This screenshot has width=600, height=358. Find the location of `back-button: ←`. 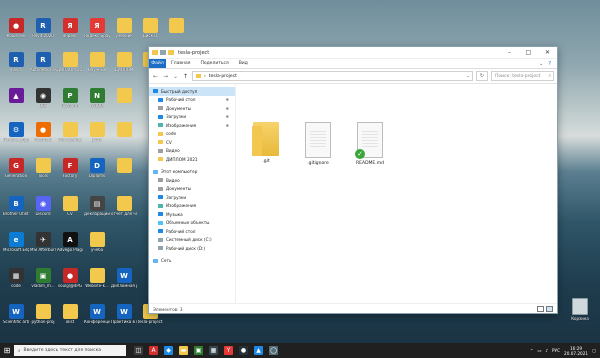

back-button: ← is located at coordinates (155, 76).